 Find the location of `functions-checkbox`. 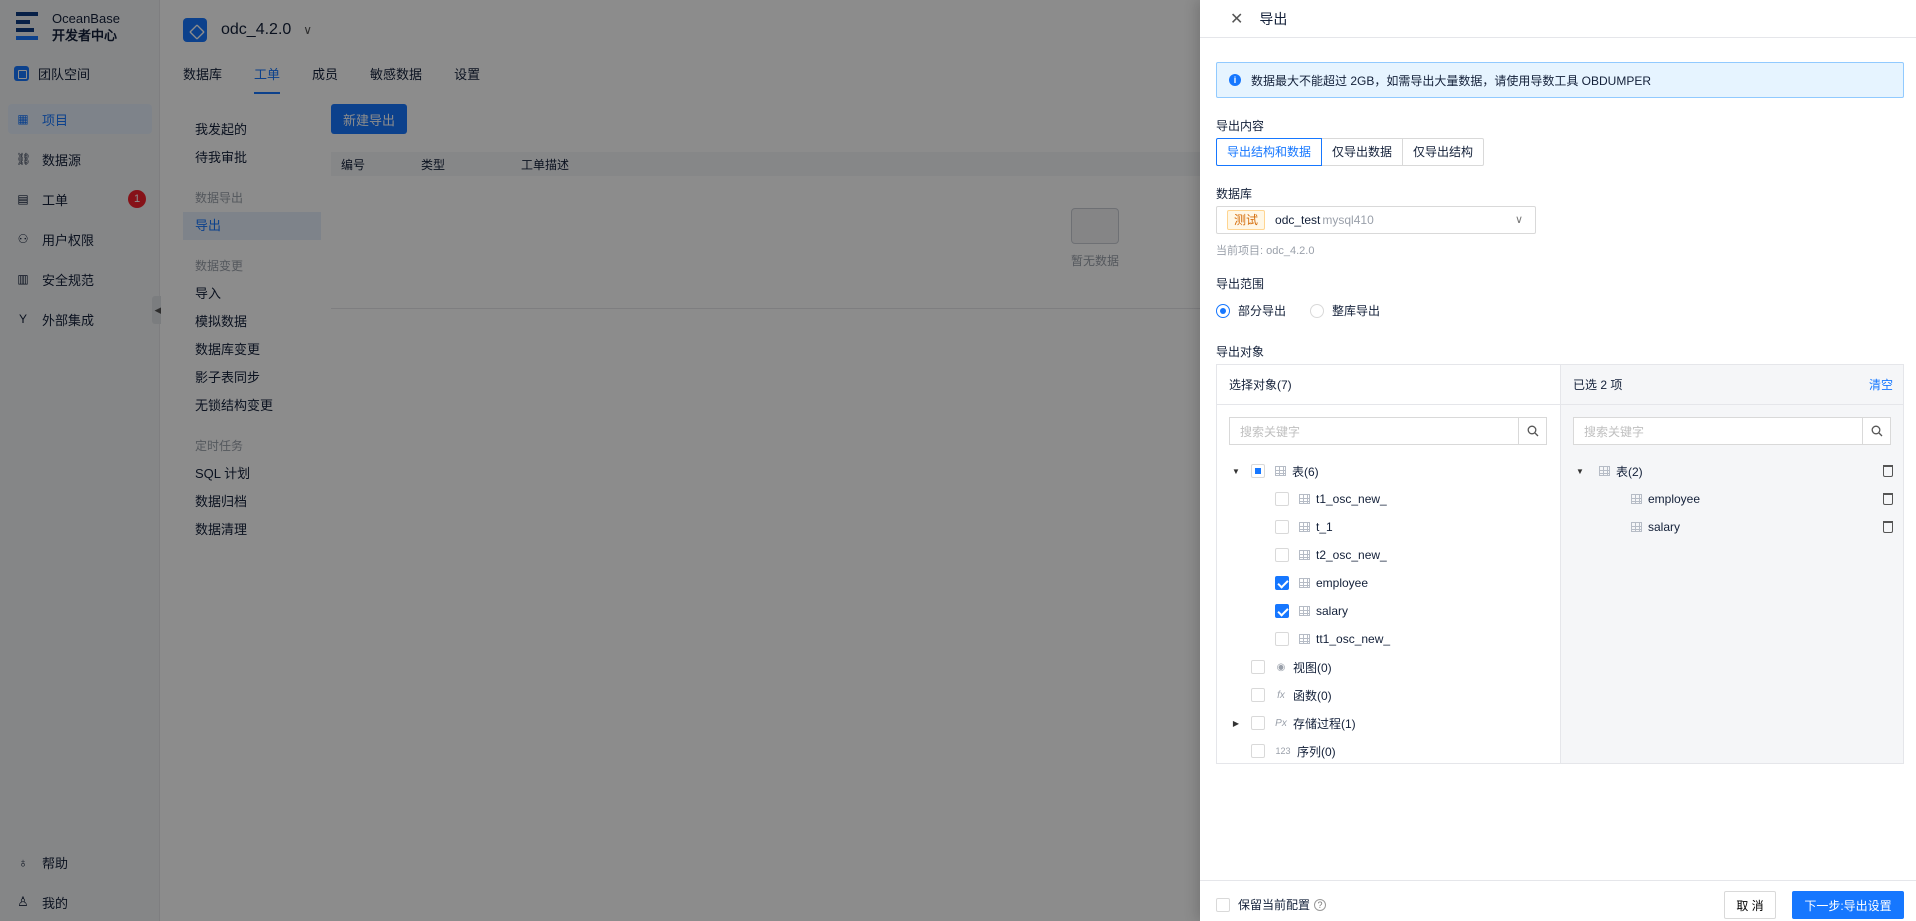

functions-checkbox is located at coordinates (1258, 695).